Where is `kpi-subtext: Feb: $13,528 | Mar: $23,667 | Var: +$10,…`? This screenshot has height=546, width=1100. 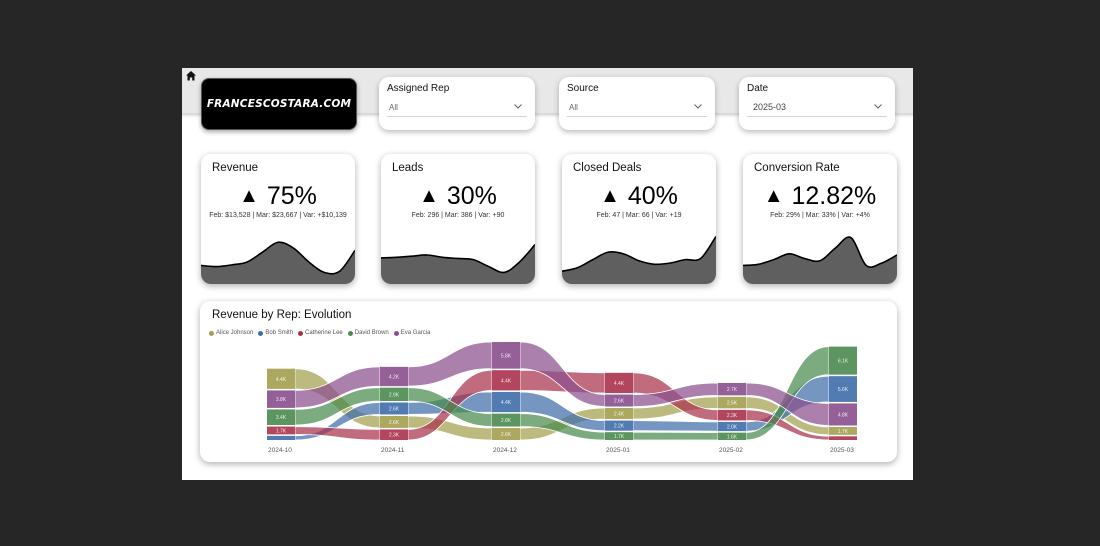
kpi-subtext: Feb: $13,528 | Mar: $23,667 | Var: +$10,… is located at coordinates (278, 215).